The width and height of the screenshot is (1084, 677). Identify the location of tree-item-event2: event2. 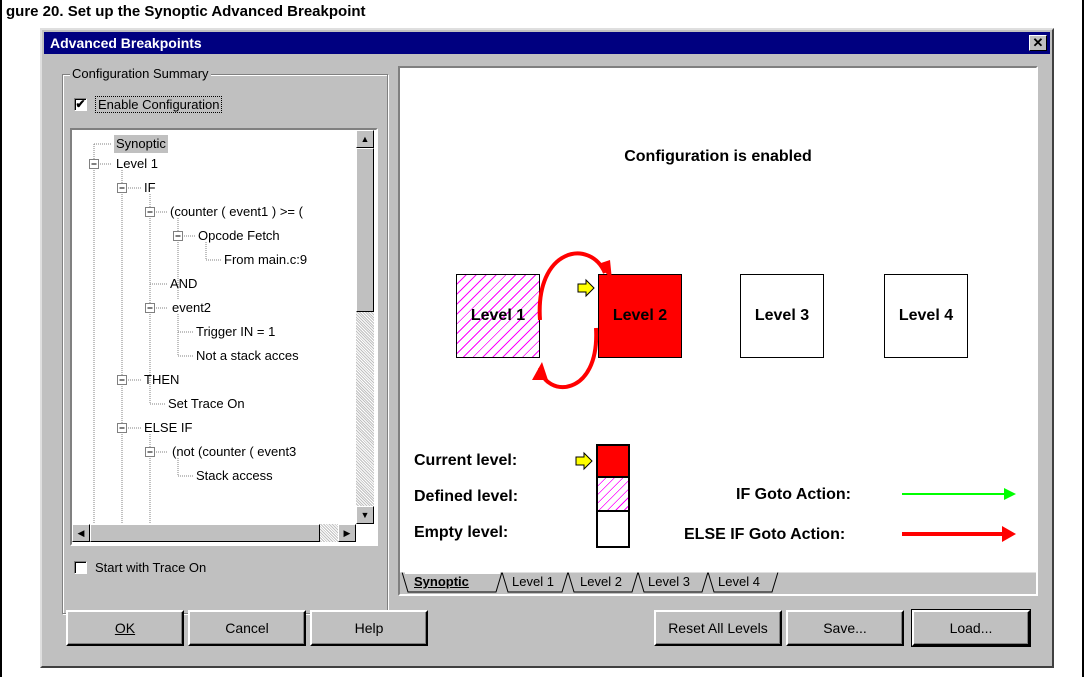
(191, 308).